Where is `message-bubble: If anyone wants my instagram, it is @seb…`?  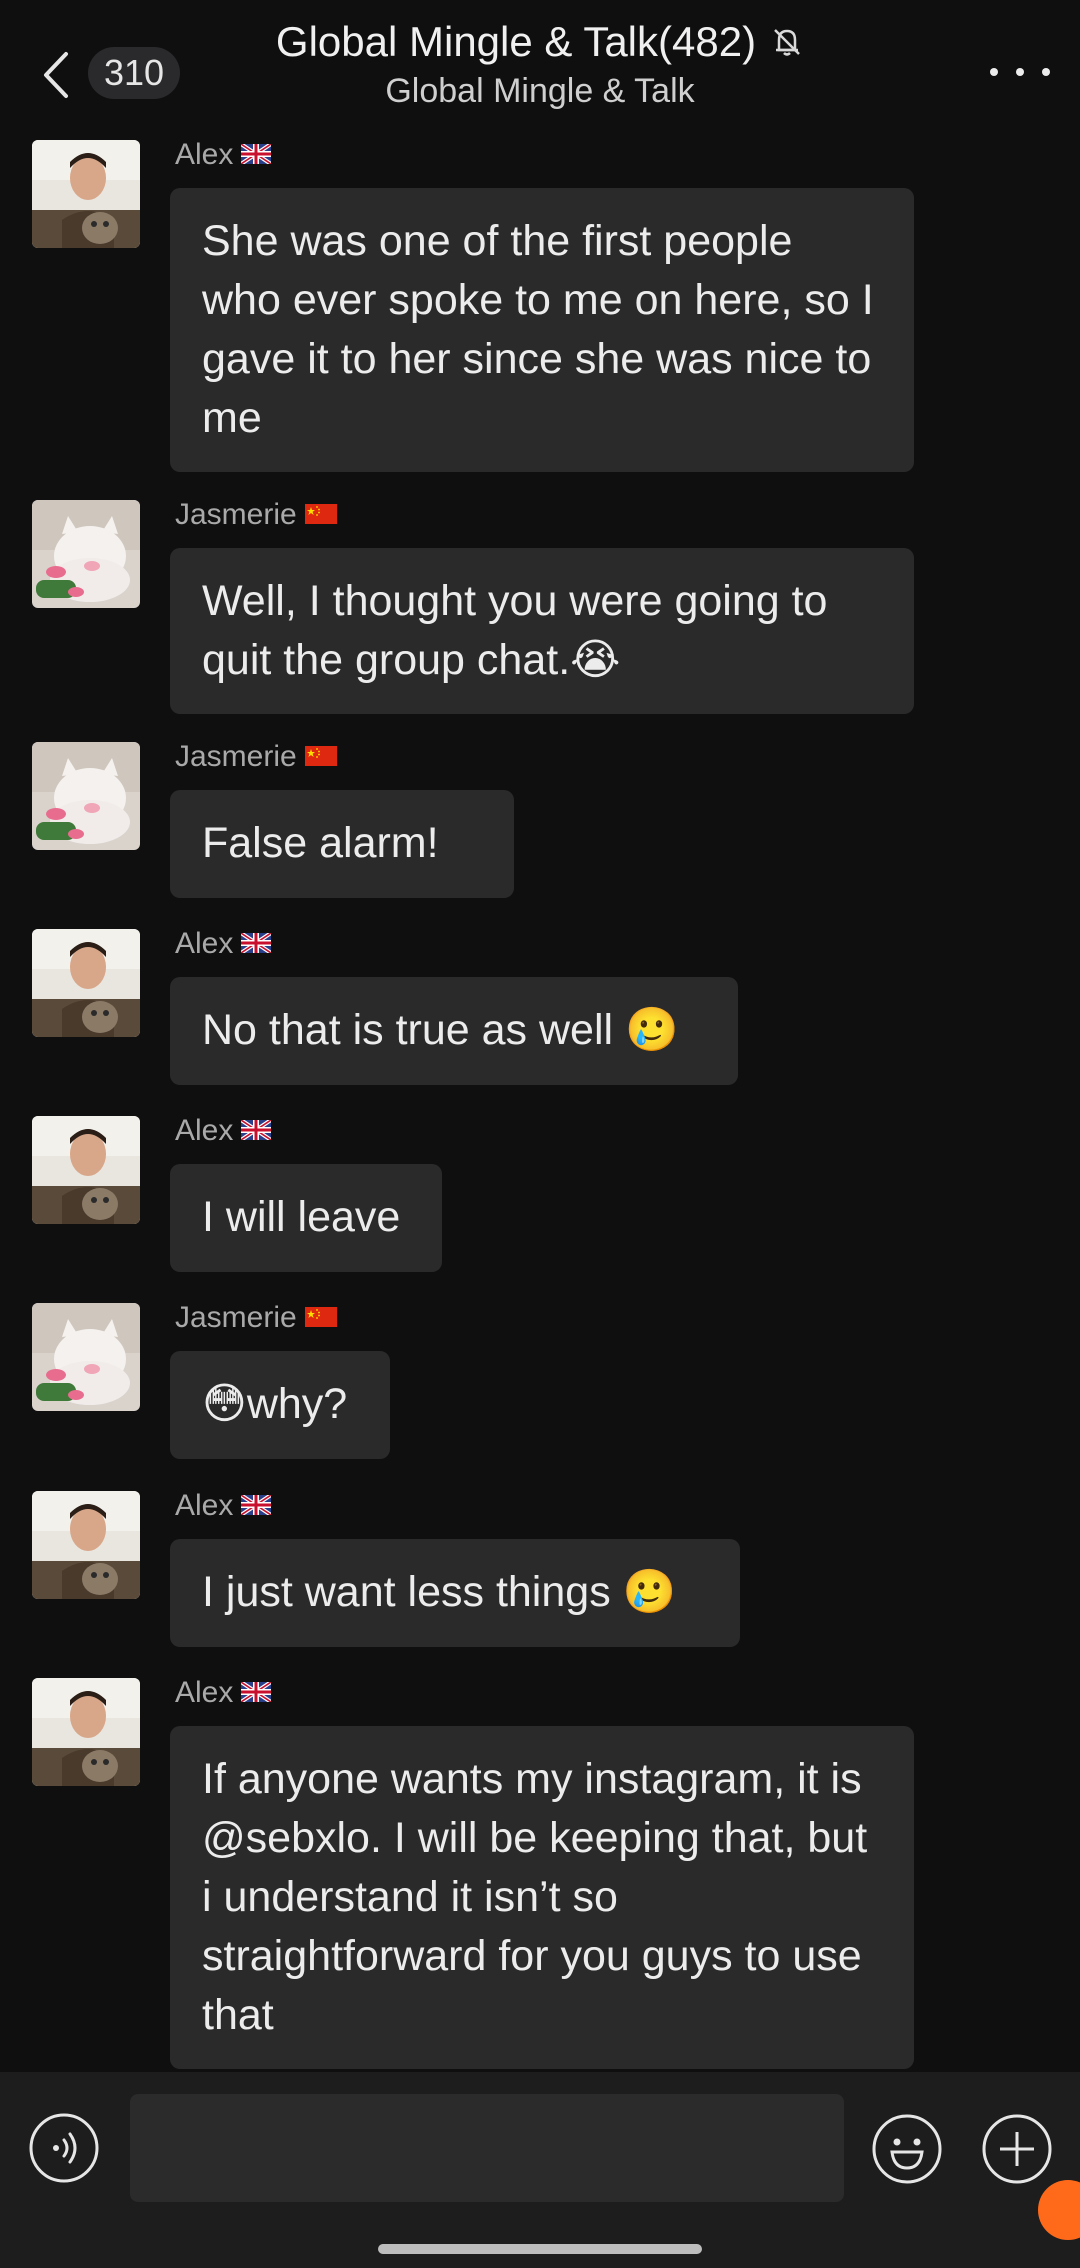
message-bubble: If anyone wants my instagram, it is @seb… is located at coordinates (542, 1897).